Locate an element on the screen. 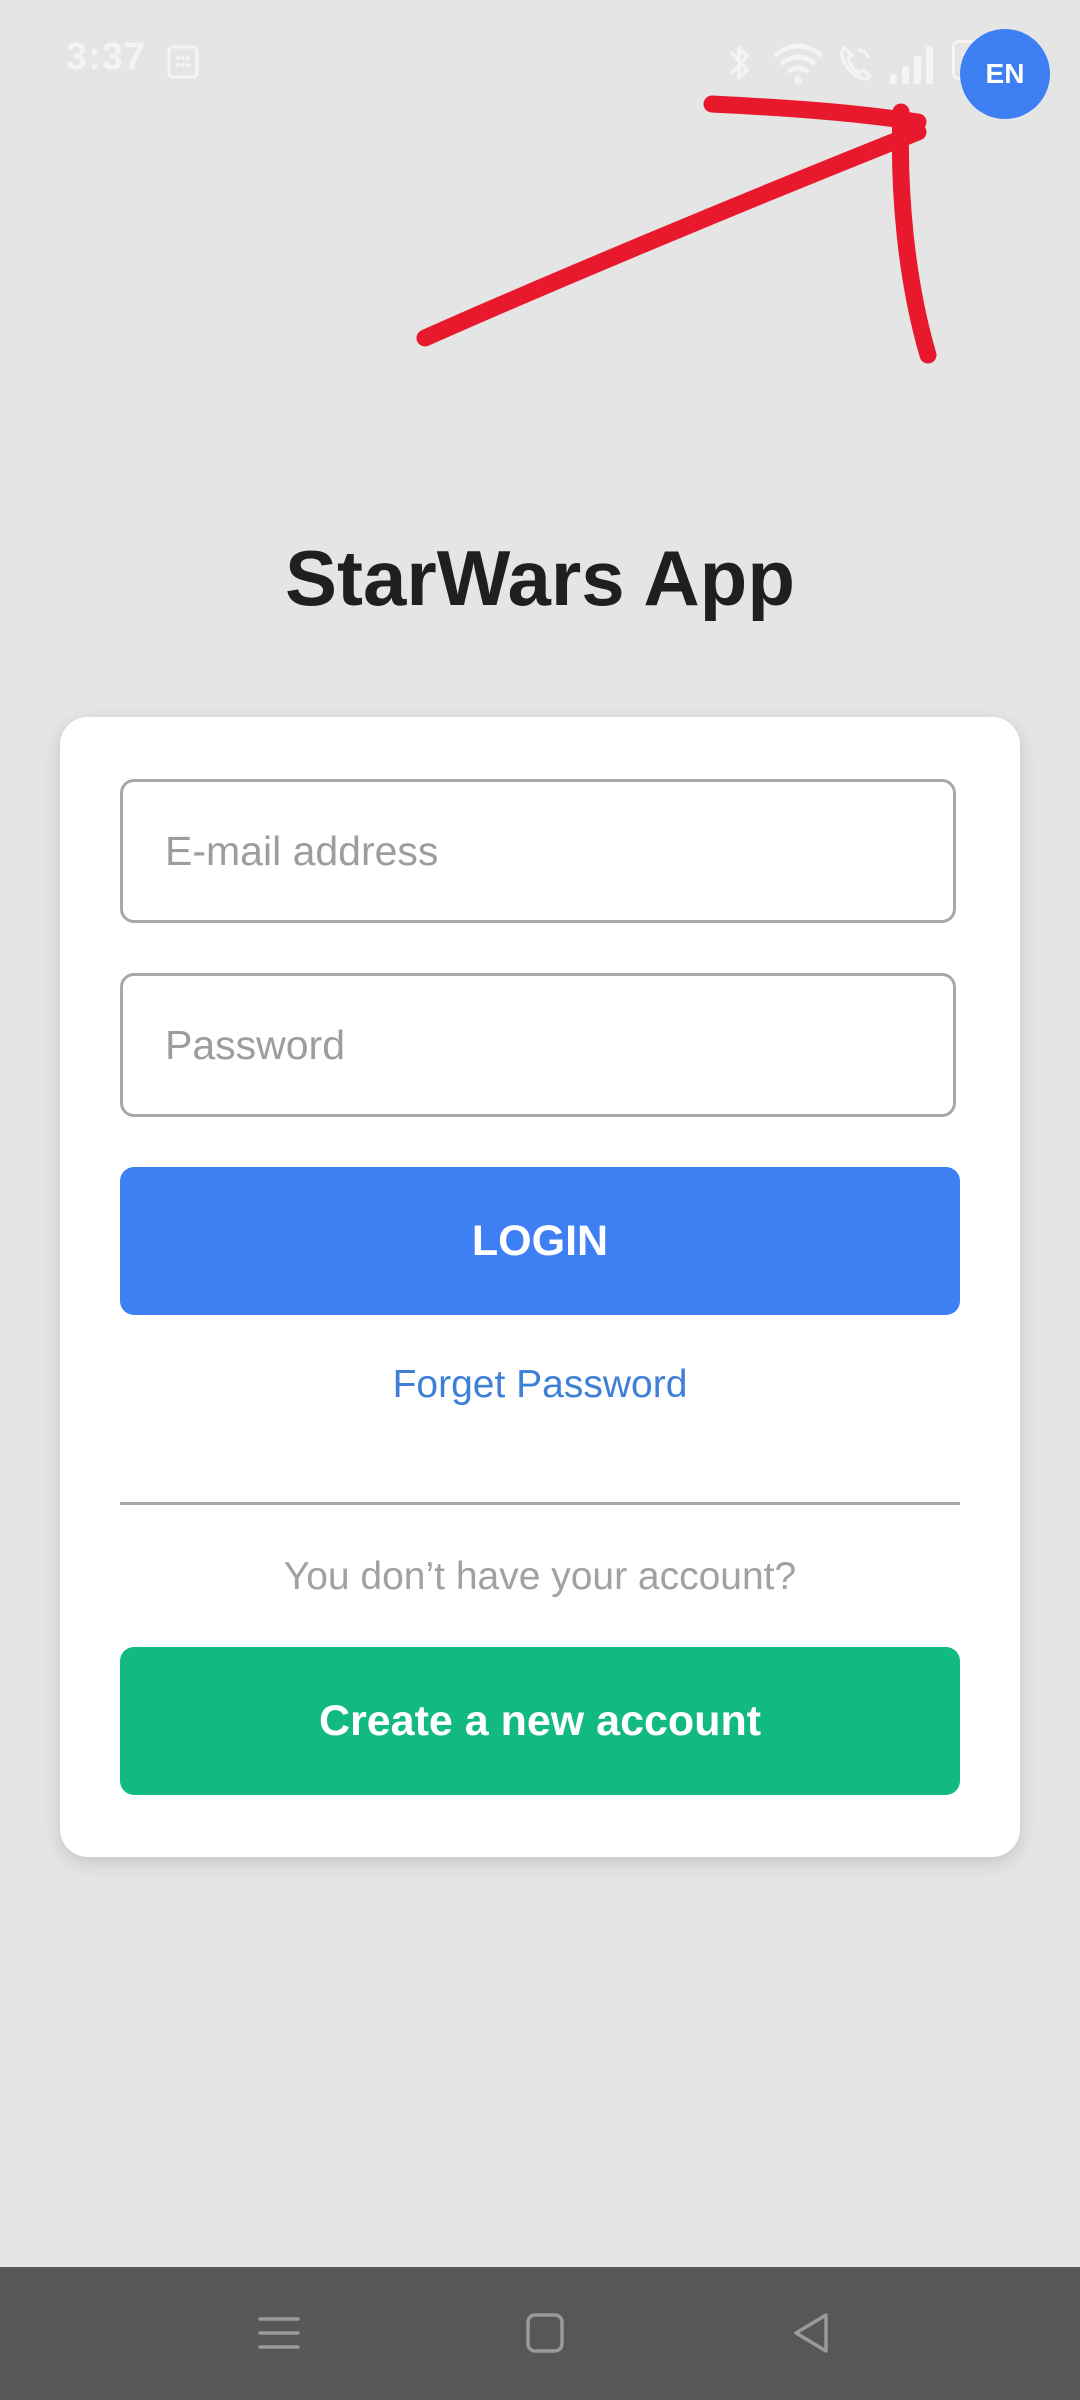 This screenshot has height=2400, width=1080. sim-card-icon is located at coordinates (183, 62).